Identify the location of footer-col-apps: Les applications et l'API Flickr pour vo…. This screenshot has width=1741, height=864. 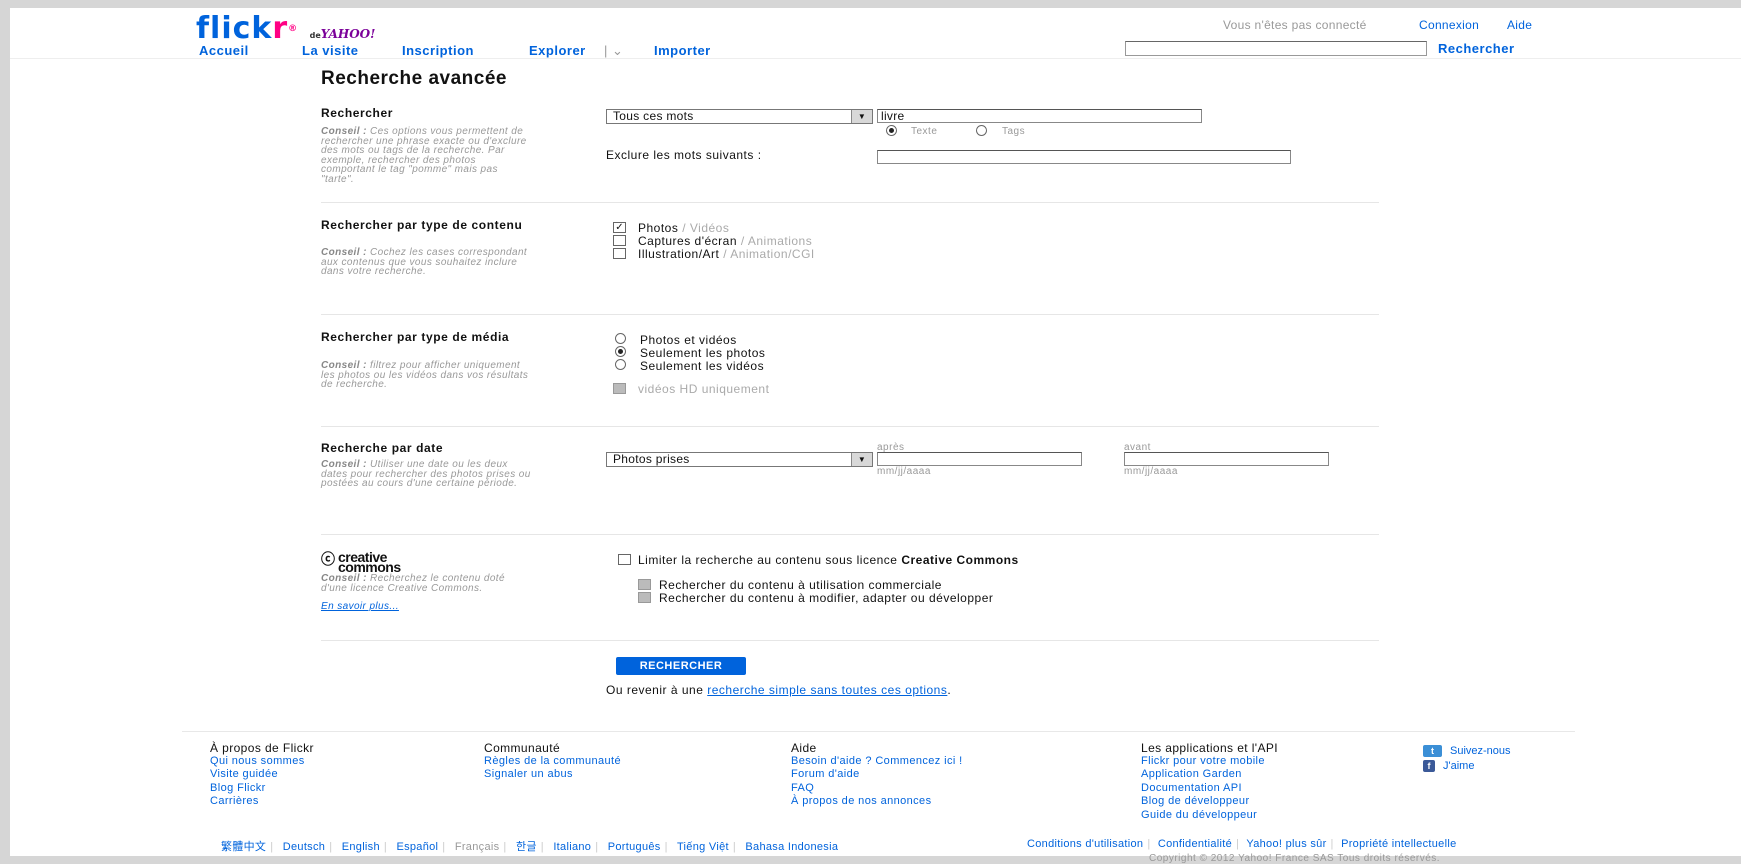
(1209, 781).